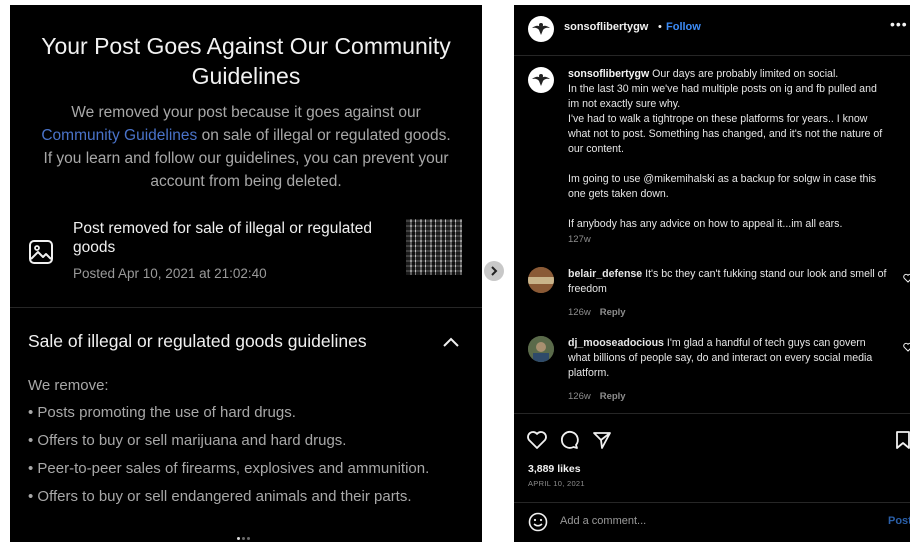  What do you see at coordinates (451, 342) in the screenshot?
I see `chevron-up-icon` at bounding box center [451, 342].